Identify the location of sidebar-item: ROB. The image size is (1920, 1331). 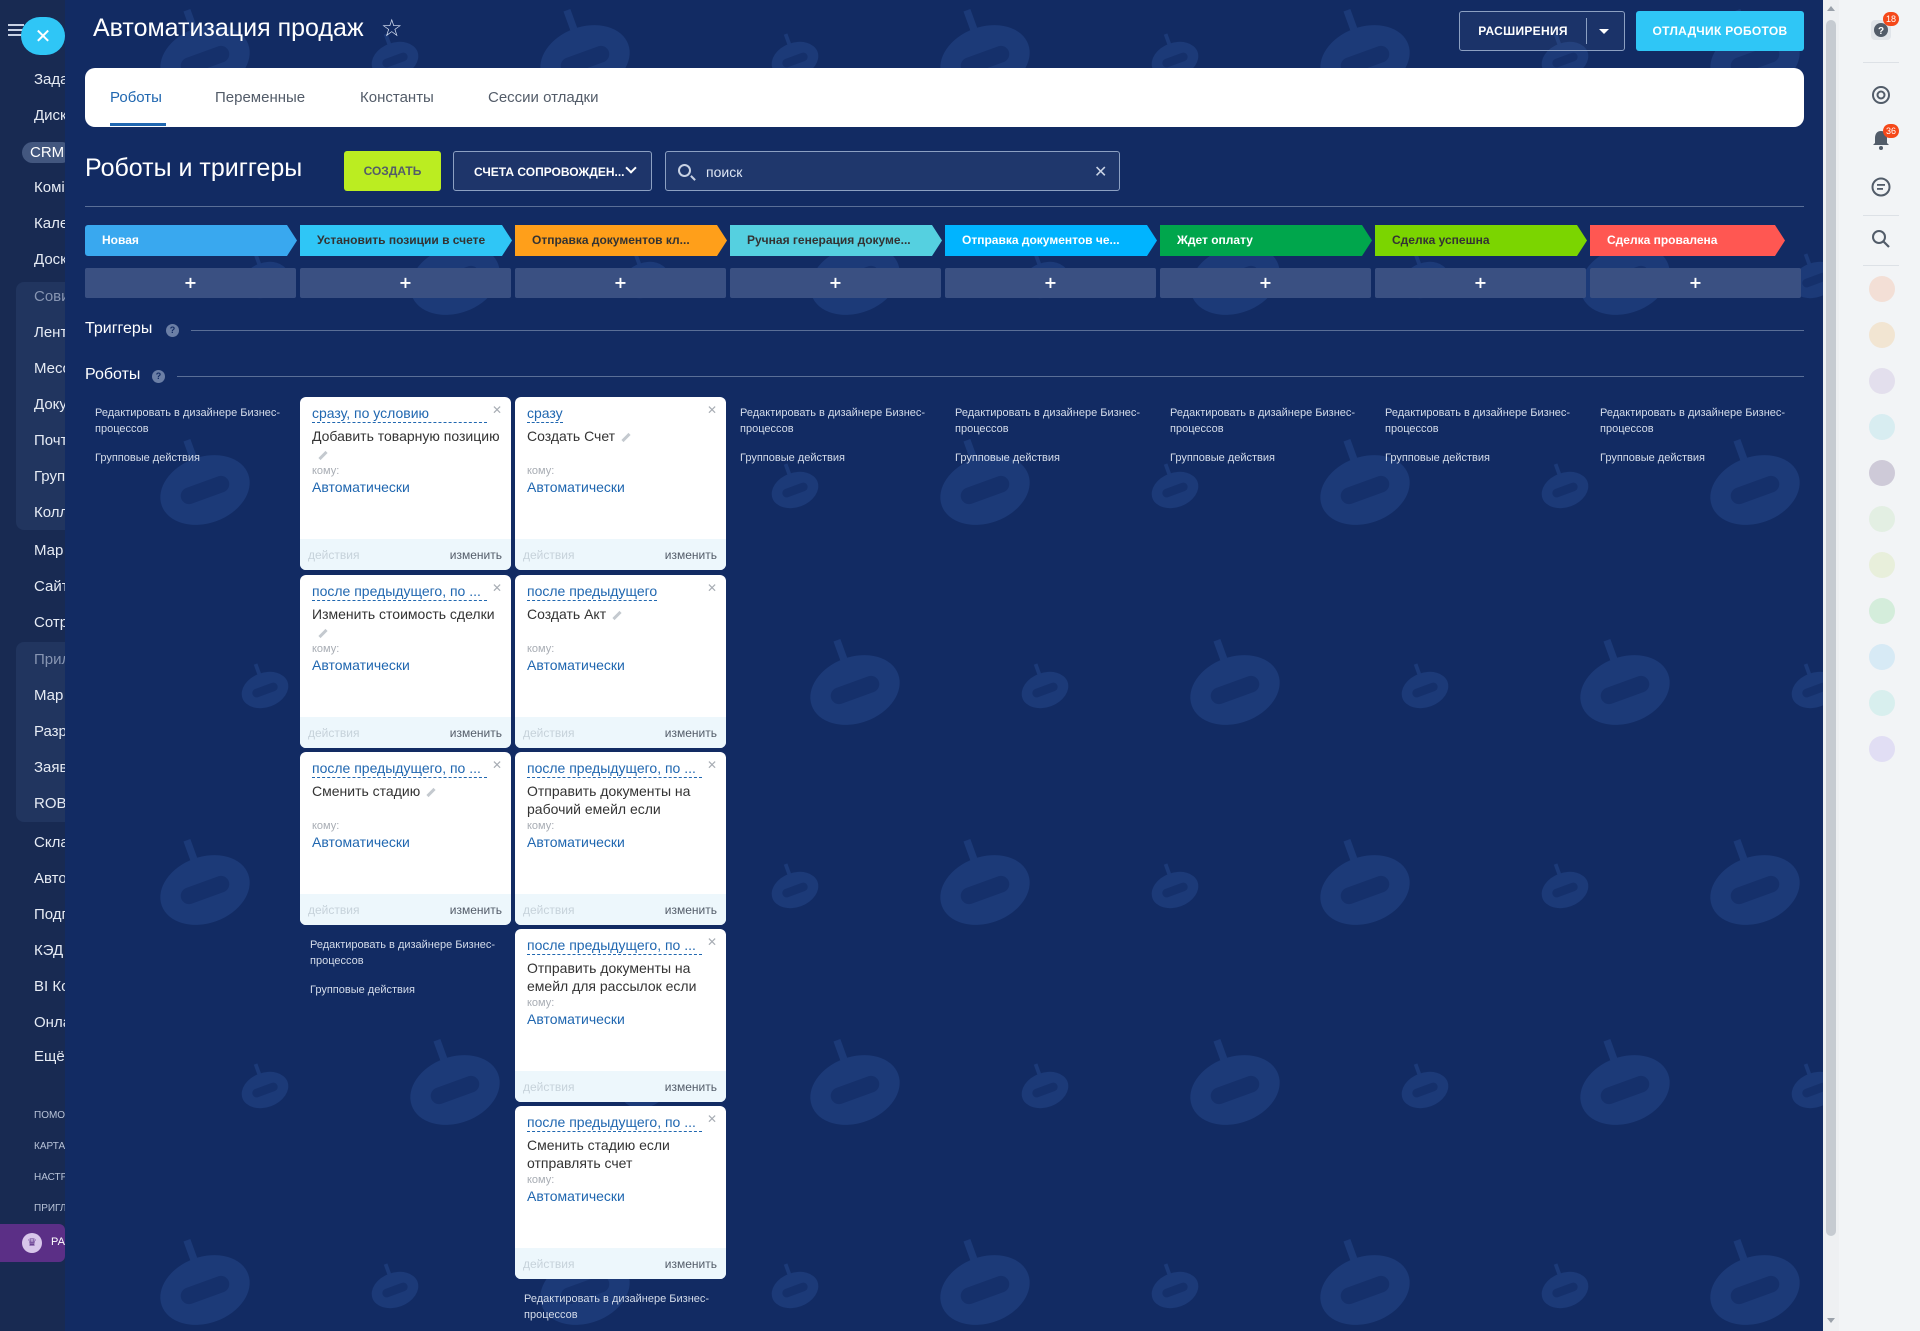
(49, 803).